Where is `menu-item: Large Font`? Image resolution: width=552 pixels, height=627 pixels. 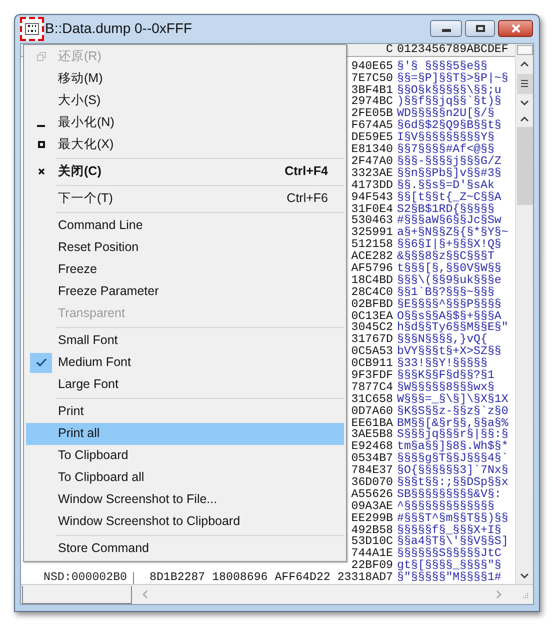 menu-item: Large Font is located at coordinates (185, 385).